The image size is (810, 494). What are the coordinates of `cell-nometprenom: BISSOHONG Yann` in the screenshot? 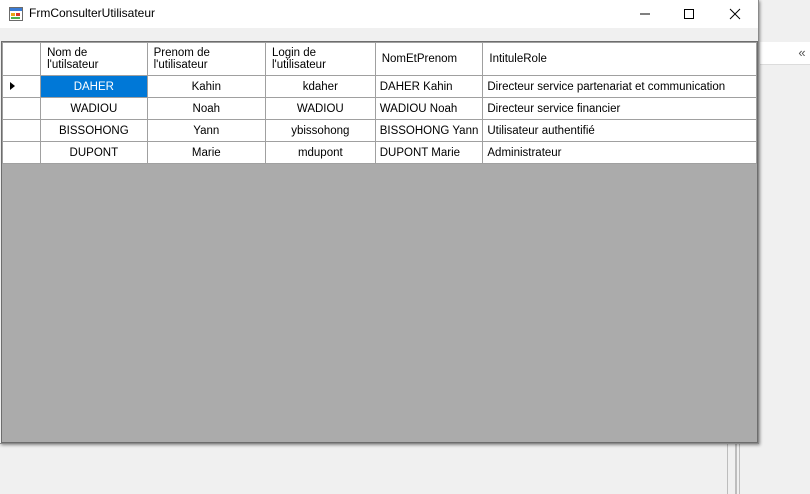 It's located at (429, 130).